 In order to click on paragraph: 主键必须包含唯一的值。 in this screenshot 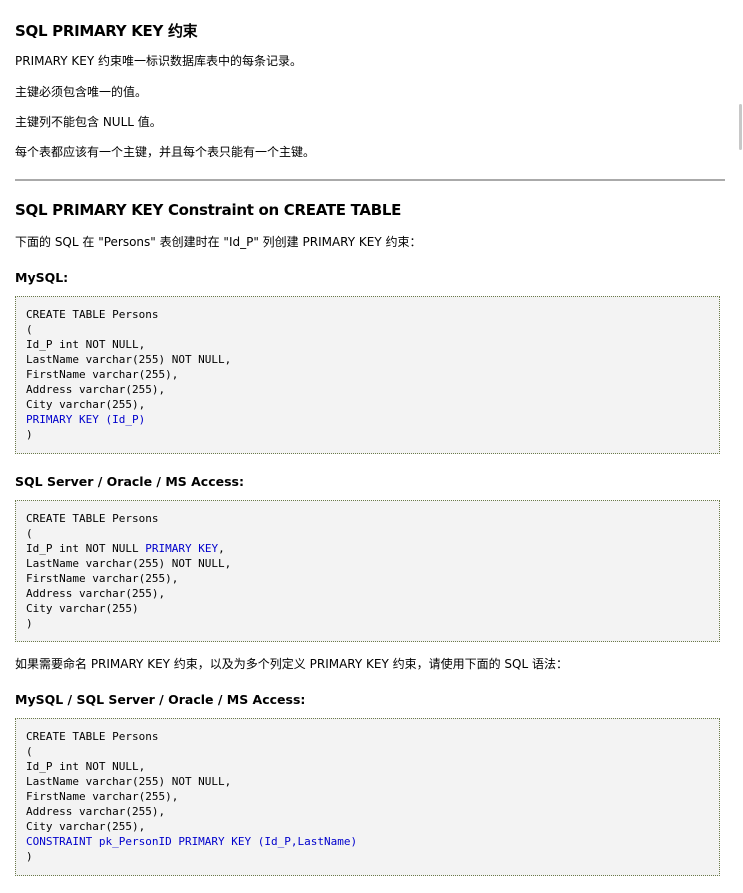, I will do `click(81, 92)`.